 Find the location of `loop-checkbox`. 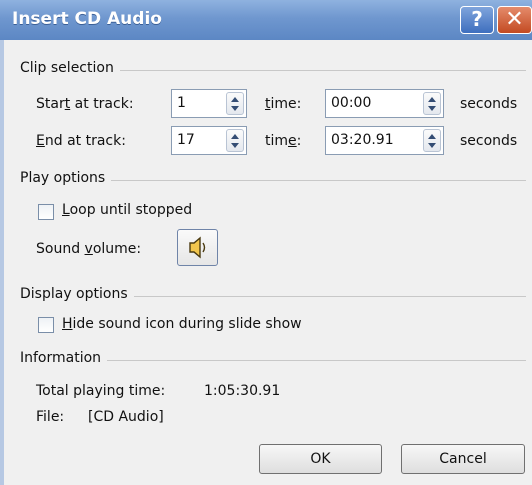

loop-checkbox is located at coordinates (46, 212).